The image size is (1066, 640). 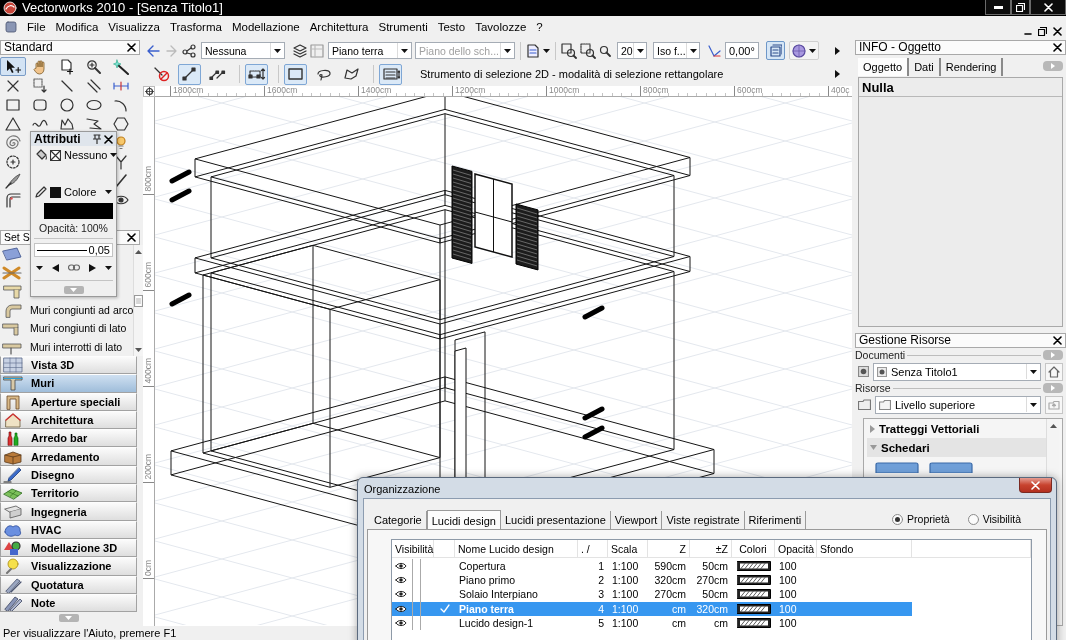 What do you see at coordinates (605, 50) in the screenshot?
I see `magnifier-icon` at bounding box center [605, 50].